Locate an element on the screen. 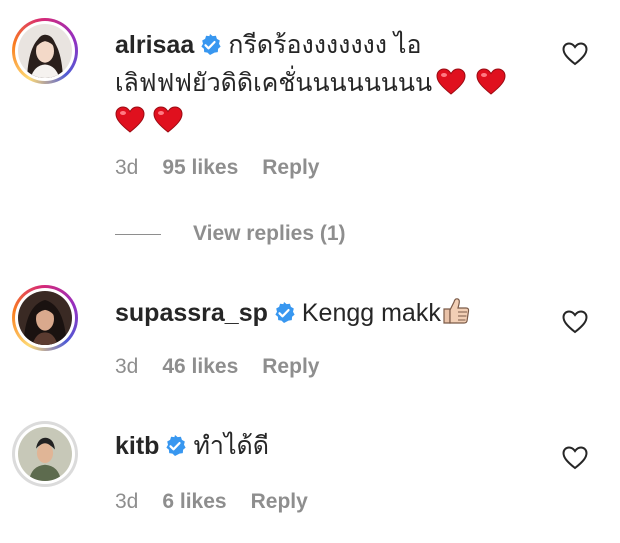  divider-line is located at coordinates (138, 234).